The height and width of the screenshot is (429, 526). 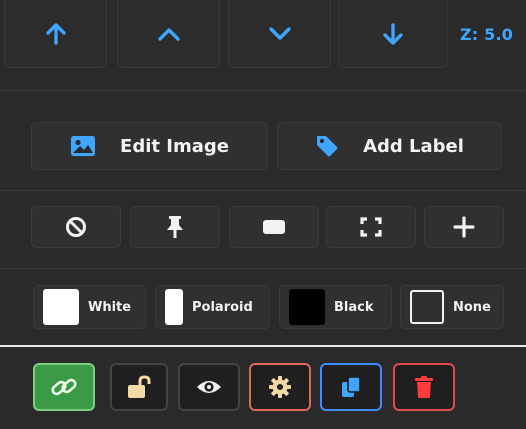 I want to click on frame-white-button: White, so click(x=89, y=307).